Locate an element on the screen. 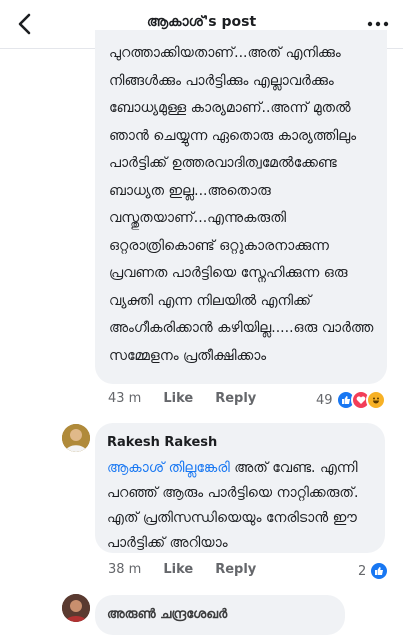 The image size is (403, 635). comment-actions: 43 m Like Reply is located at coordinates (182, 398).